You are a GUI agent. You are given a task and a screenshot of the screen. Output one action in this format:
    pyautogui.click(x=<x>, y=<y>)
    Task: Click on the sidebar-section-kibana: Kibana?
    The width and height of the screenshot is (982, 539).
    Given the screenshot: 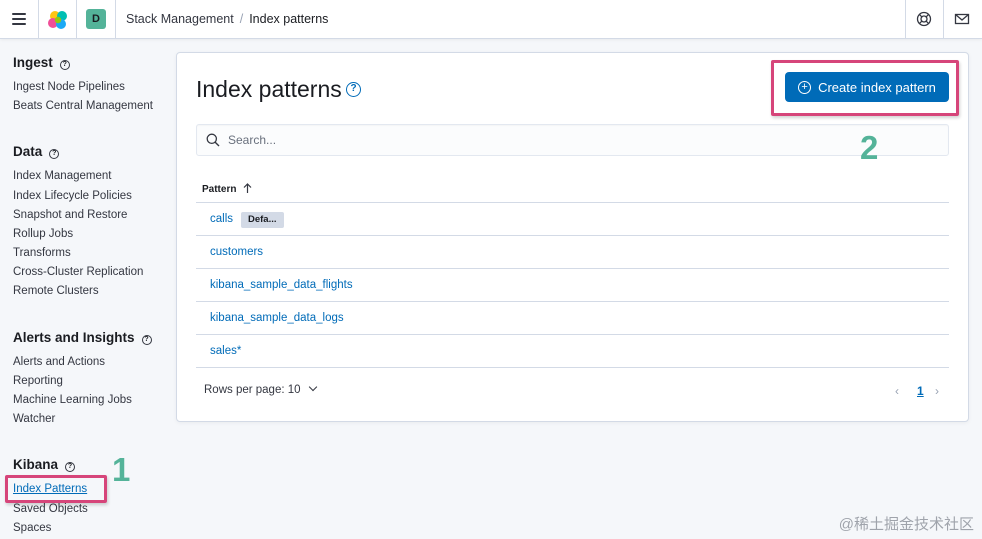 What is the action you would take?
    pyautogui.click(x=44, y=464)
    